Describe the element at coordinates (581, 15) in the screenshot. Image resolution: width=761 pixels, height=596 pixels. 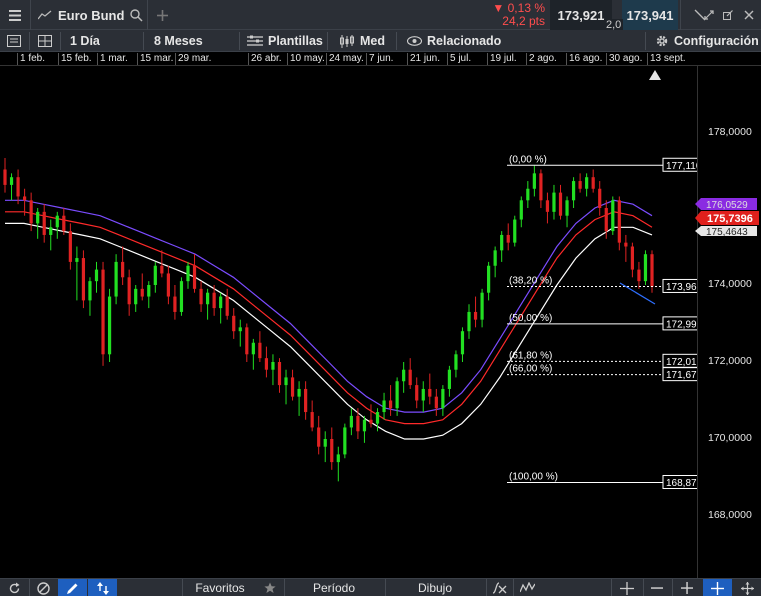
I see `sell-price-button: 173,921` at that location.